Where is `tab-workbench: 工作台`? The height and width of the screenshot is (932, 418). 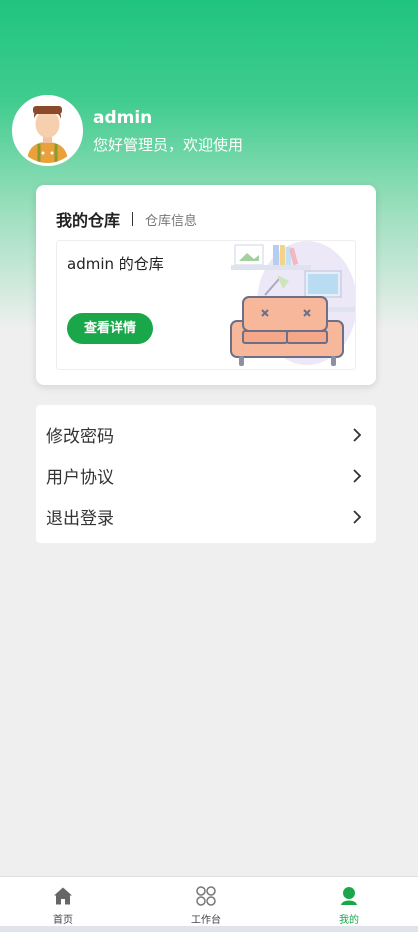
tab-workbench: 工作台 is located at coordinates (206, 902).